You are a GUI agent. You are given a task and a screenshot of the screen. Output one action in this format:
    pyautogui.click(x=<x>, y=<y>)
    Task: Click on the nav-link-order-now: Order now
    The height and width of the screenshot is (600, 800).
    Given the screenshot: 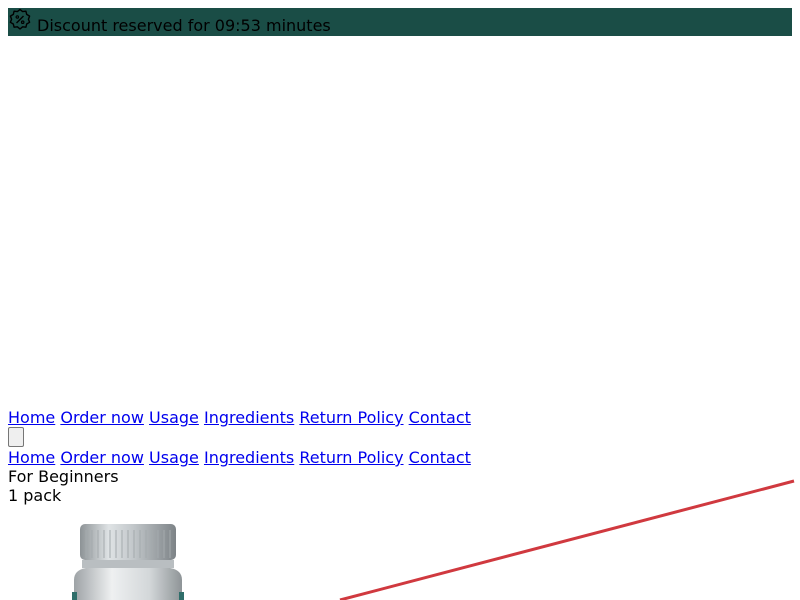 What is the action you would take?
    pyautogui.click(x=102, y=417)
    